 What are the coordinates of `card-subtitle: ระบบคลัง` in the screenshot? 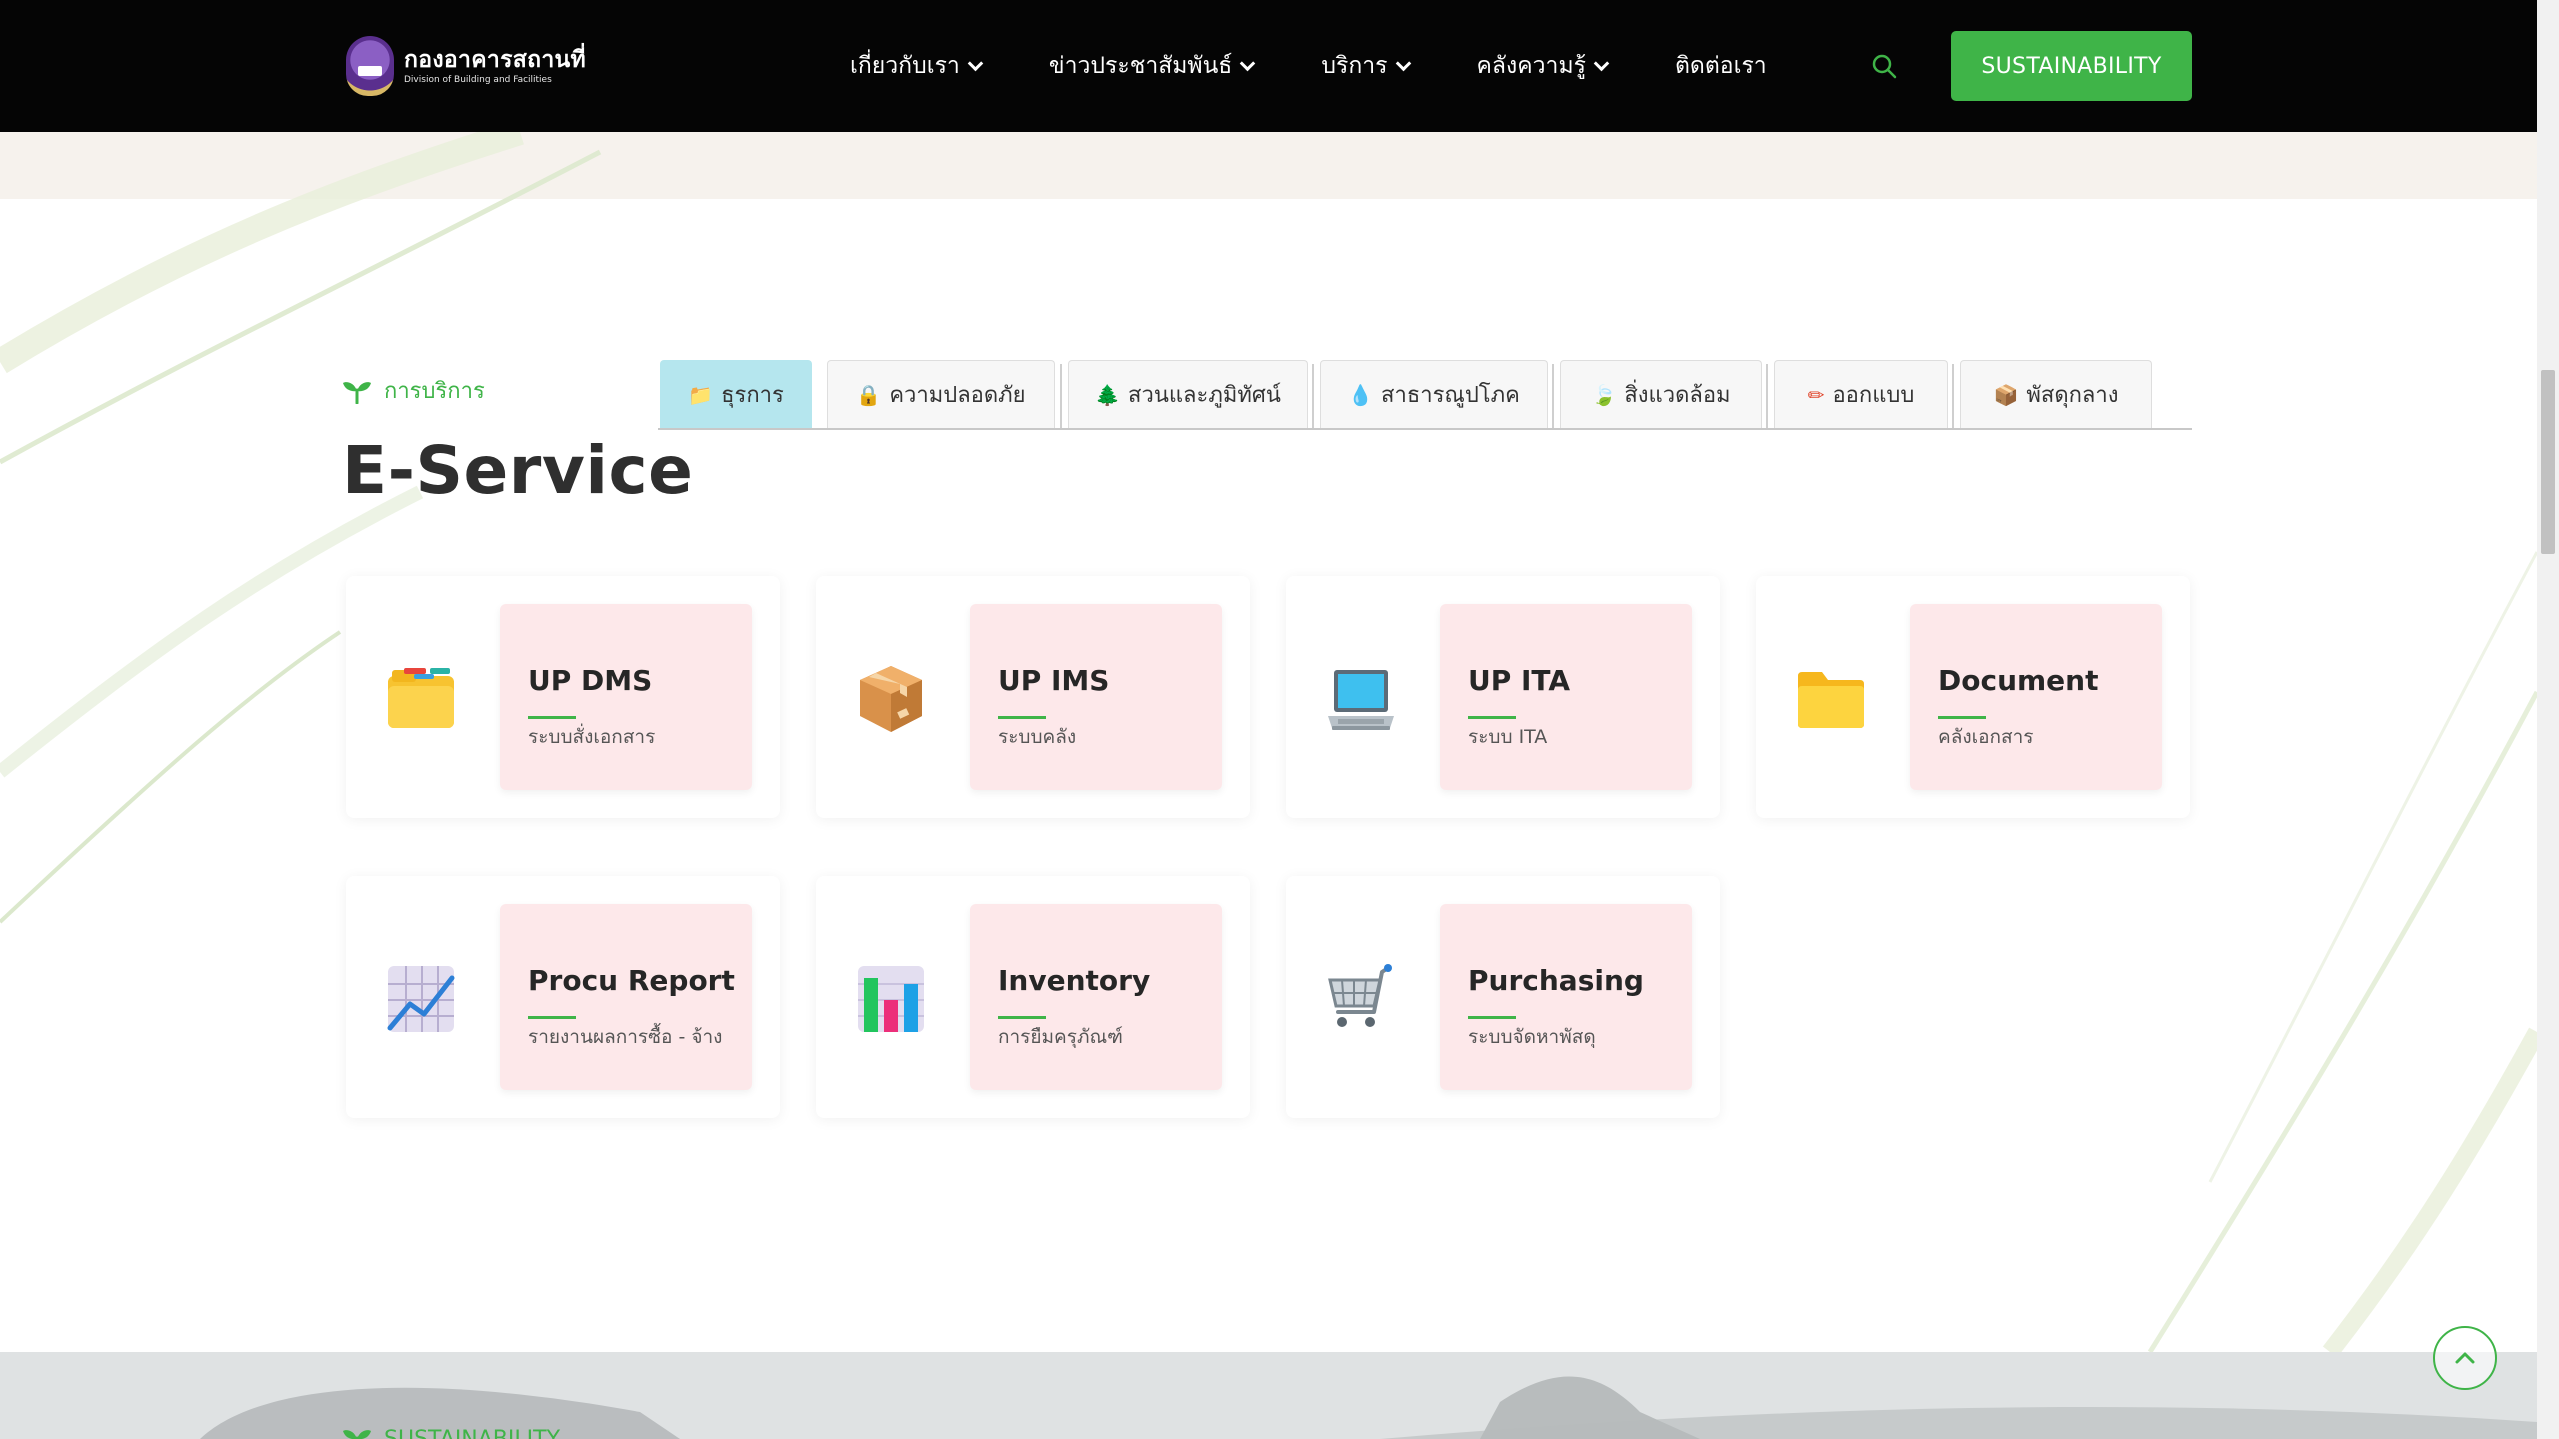 It's located at (1037, 737).